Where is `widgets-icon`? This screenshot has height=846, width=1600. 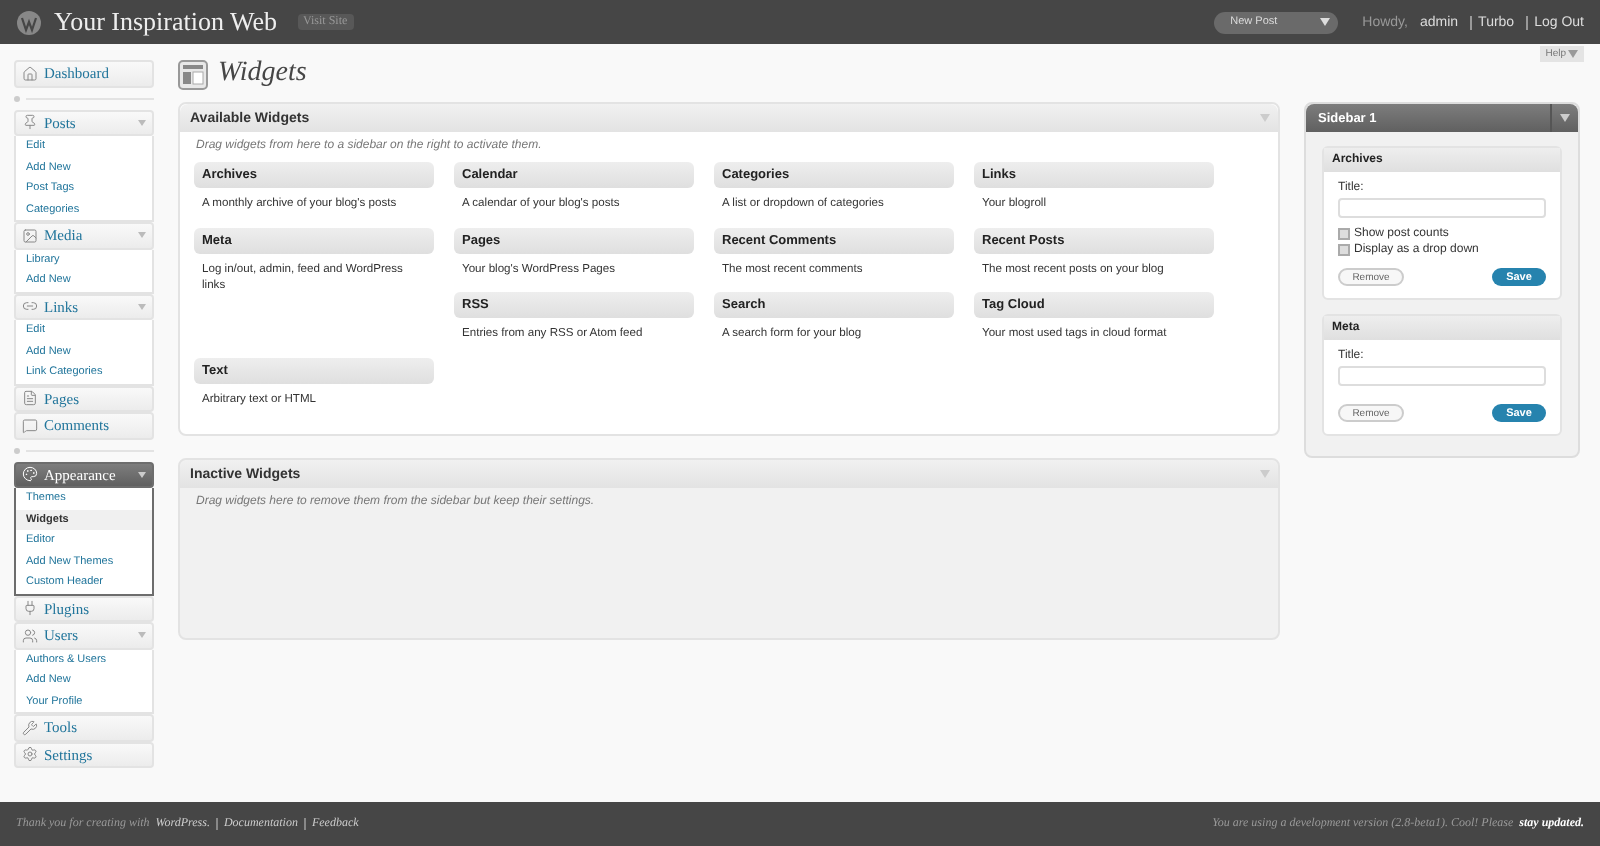 widgets-icon is located at coordinates (193, 74).